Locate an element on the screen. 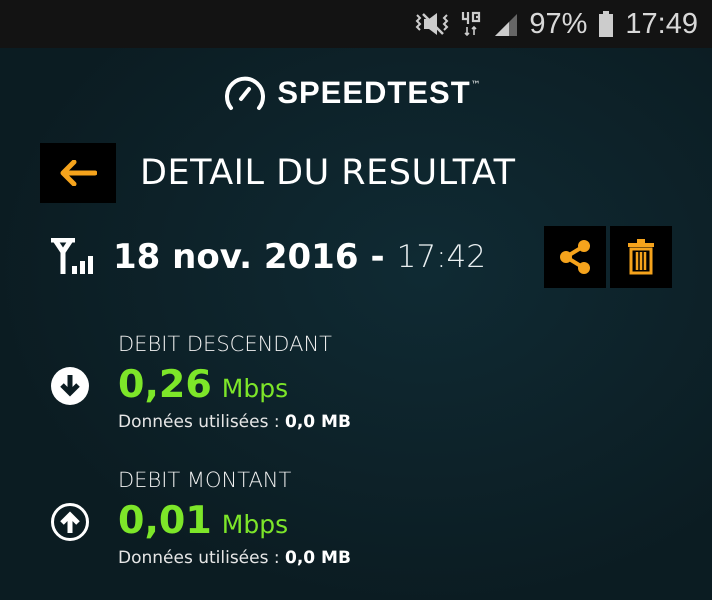 This screenshot has width=712, height=600. battery-icon is located at coordinates (606, 24).